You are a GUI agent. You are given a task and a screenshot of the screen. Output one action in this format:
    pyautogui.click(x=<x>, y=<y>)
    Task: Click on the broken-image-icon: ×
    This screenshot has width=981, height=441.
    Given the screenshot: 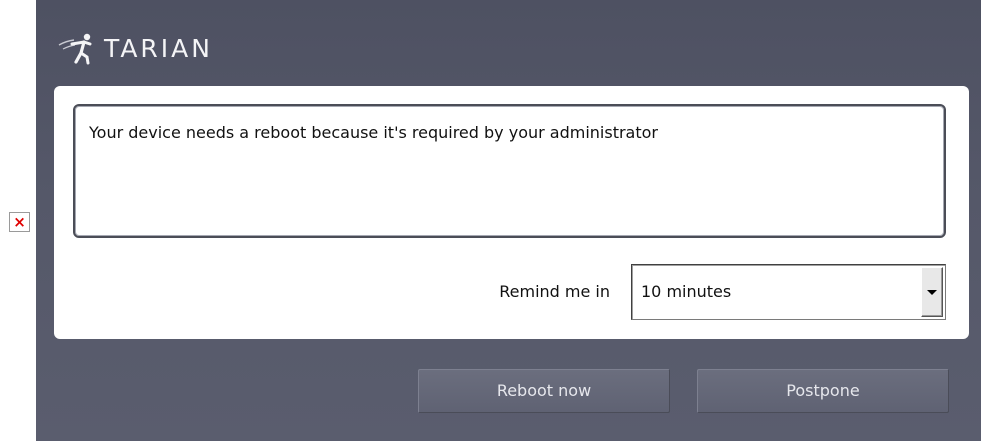 What is the action you would take?
    pyautogui.click(x=19, y=222)
    